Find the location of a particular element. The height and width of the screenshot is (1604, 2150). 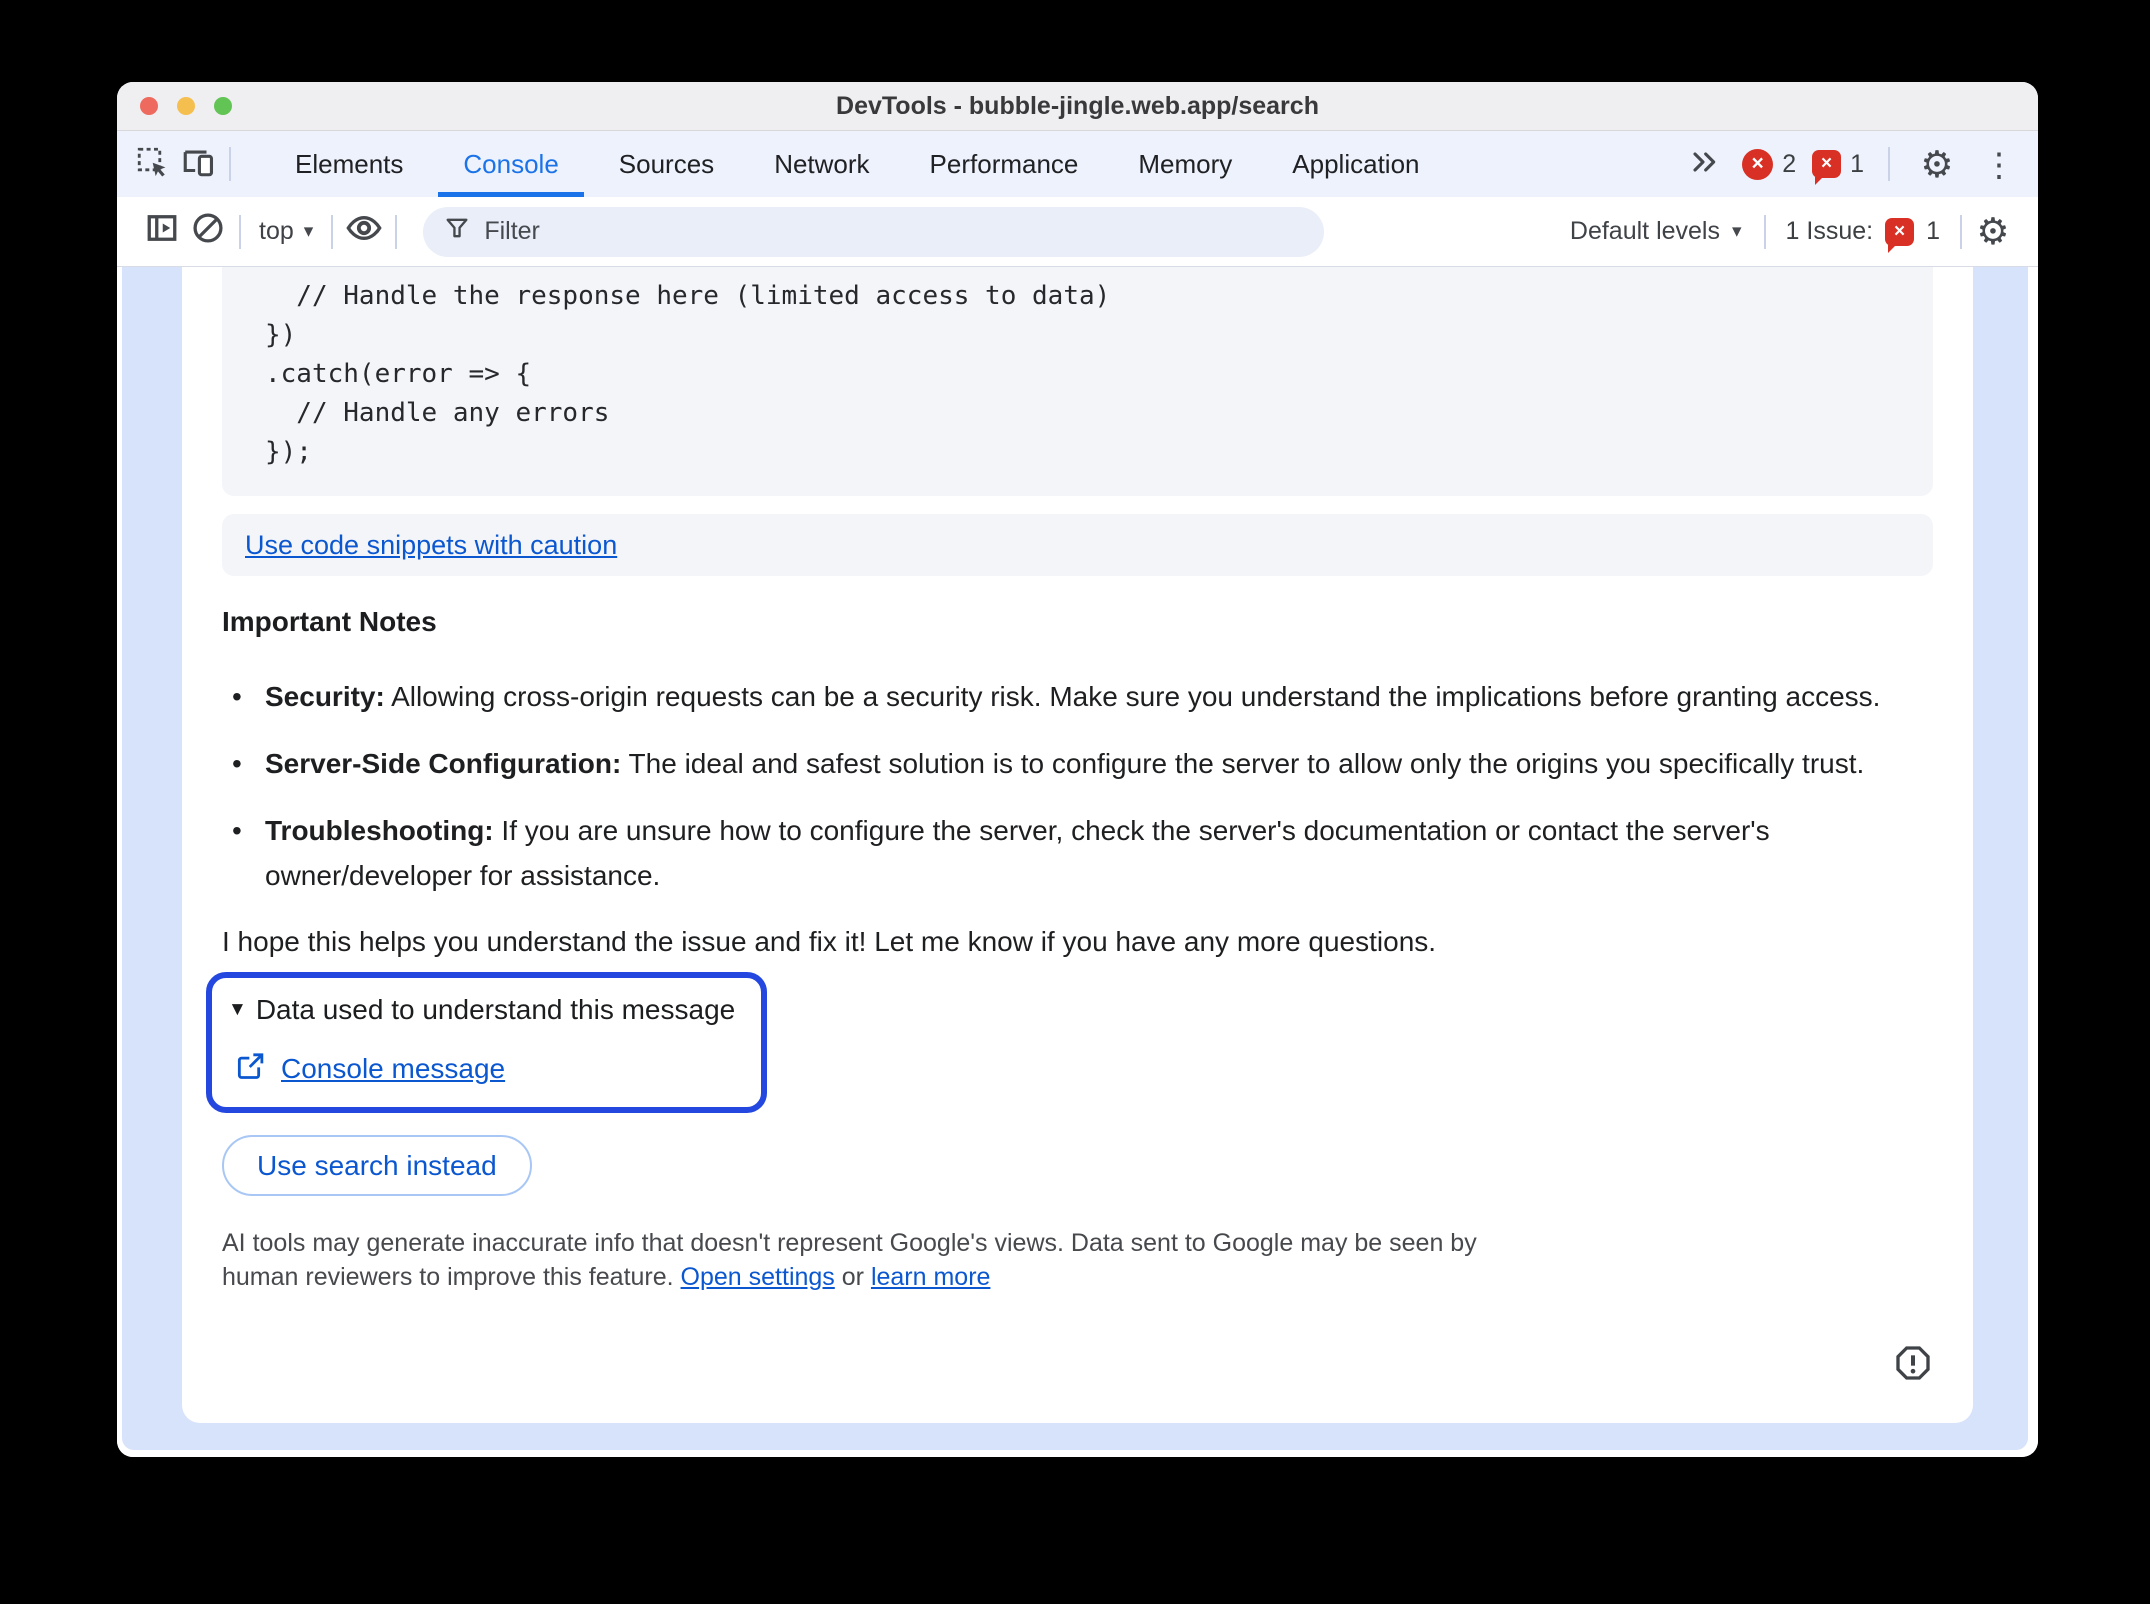

device-toolbar-icon is located at coordinates (198, 164).